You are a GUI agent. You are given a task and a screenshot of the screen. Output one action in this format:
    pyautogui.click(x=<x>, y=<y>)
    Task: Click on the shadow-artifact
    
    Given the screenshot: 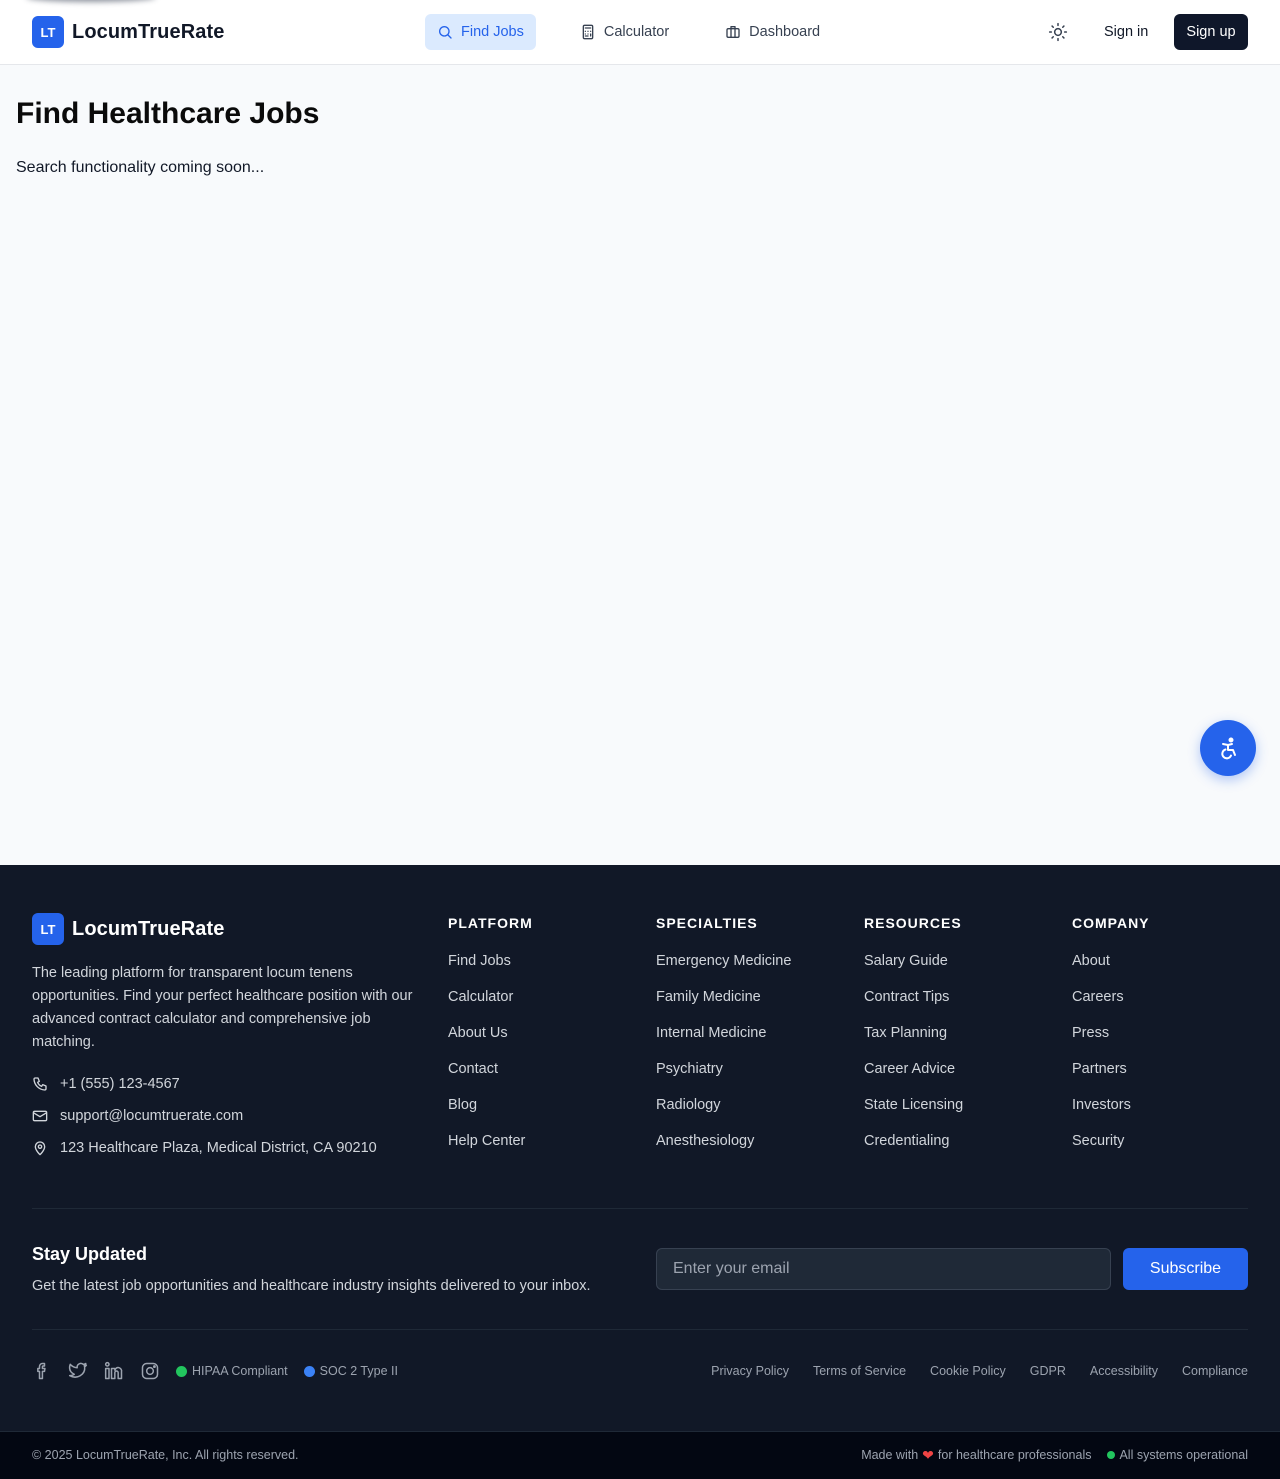 What is the action you would take?
    pyautogui.click(x=91, y=1)
    